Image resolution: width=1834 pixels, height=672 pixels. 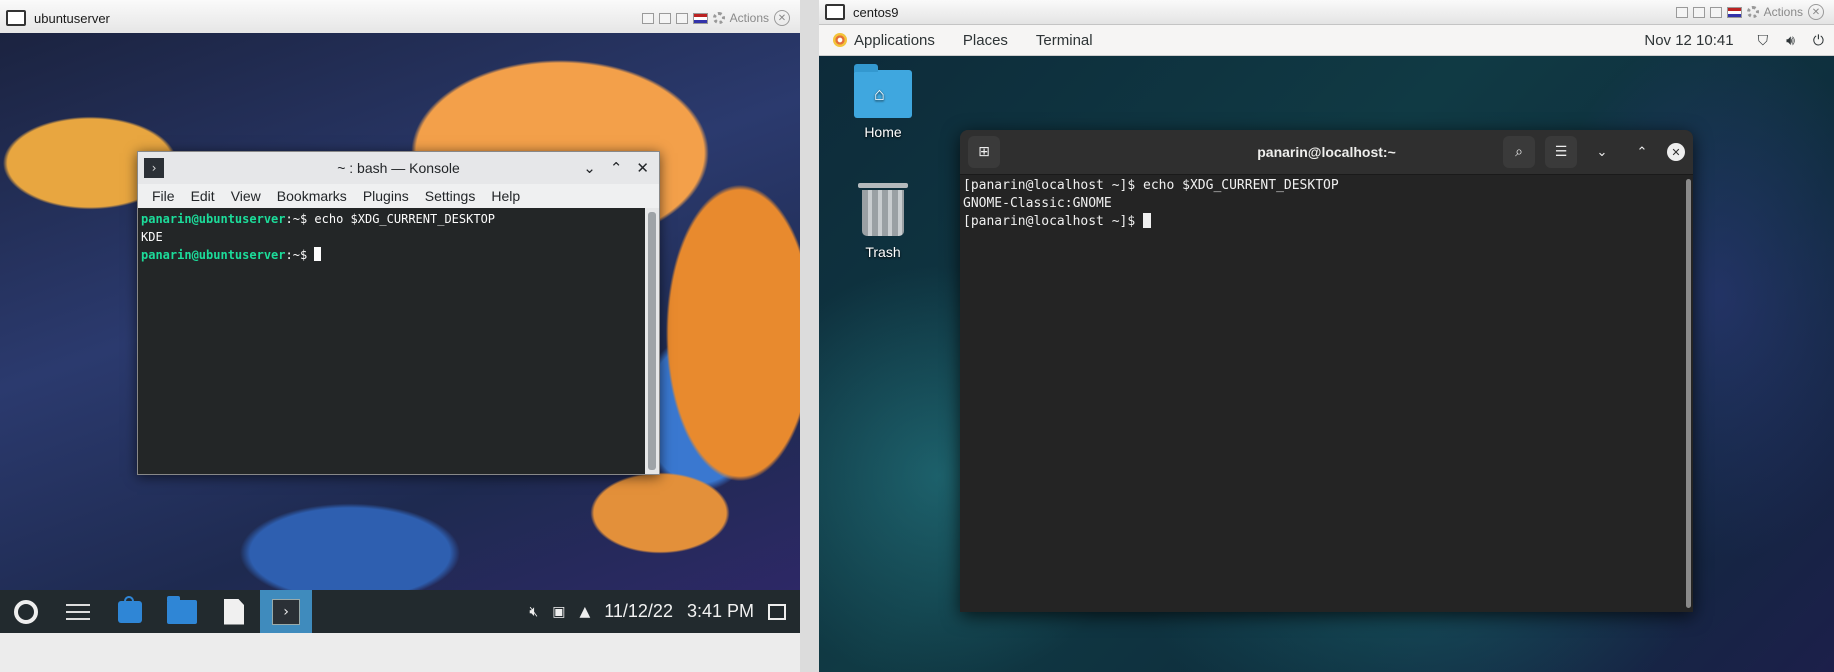 I want to click on system-settings-button, so click(x=78, y=611).